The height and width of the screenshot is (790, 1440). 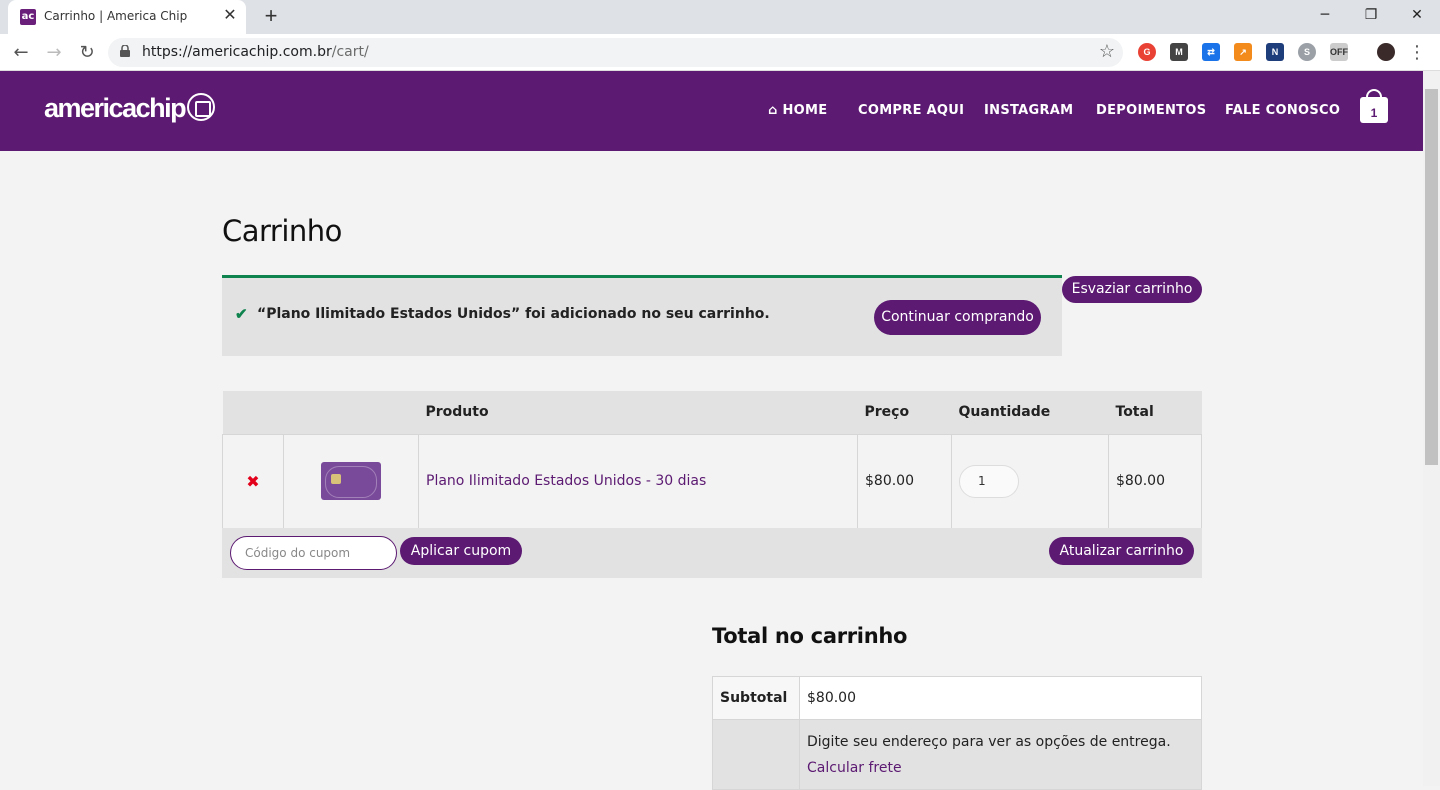 I want to click on url-path: /cart/, so click(x=350, y=52).